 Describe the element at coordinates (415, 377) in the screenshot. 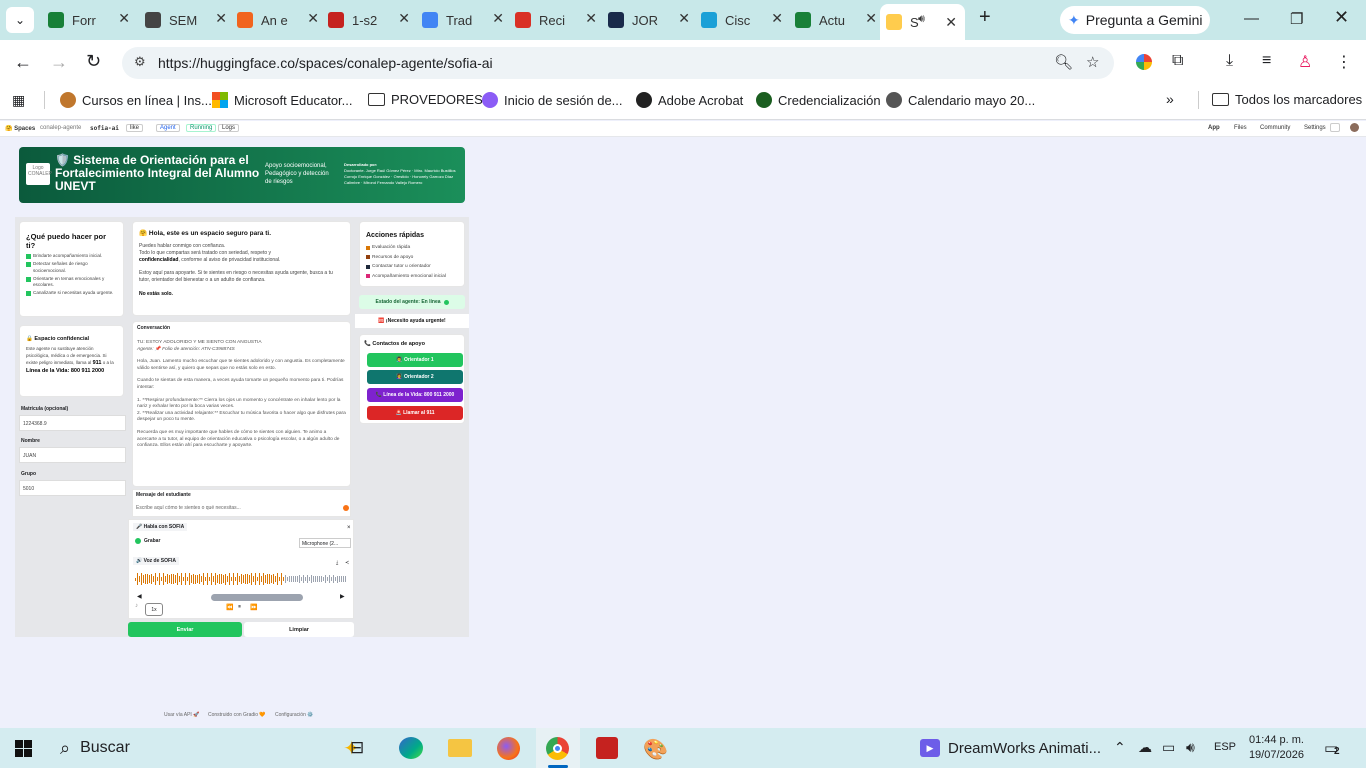

I see `contact-button: 👩‍🏫 Orientador 2` at that location.